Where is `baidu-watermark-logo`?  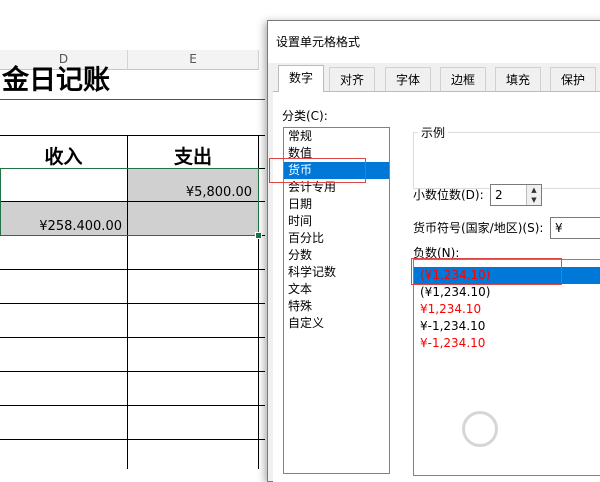 baidu-watermark-logo is located at coordinates (531, 428).